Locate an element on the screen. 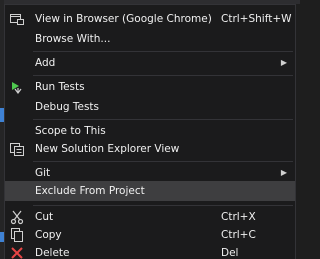 The height and width of the screenshot is (259, 320). scissors-icon is located at coordinates (17, 217).